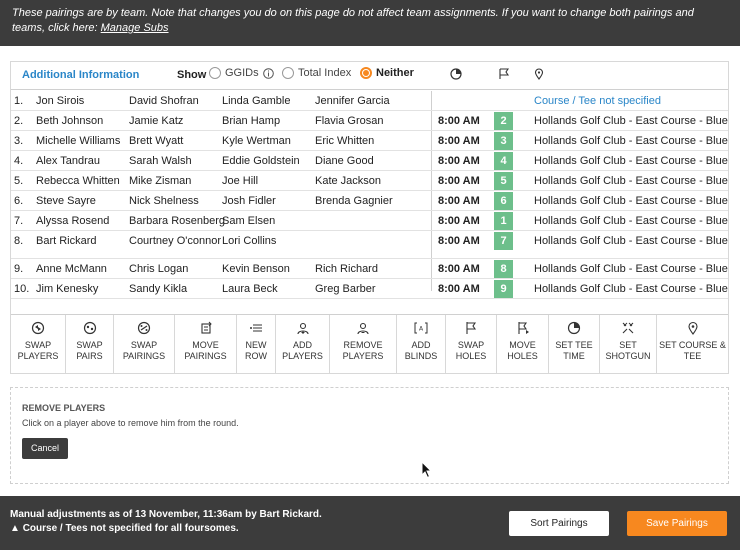  I want to click on set-shotgun-icon, so click(628, 328).